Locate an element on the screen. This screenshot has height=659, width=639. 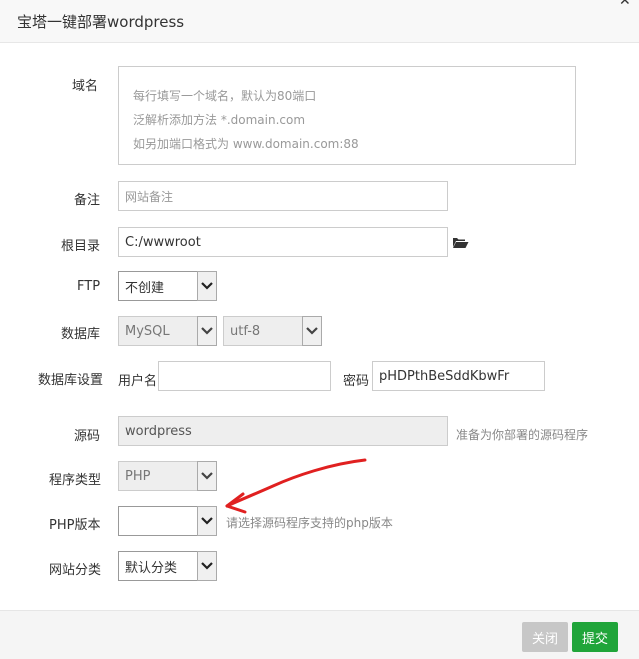
php-version-label: PHP版本 is located at coordinates (75, 525).